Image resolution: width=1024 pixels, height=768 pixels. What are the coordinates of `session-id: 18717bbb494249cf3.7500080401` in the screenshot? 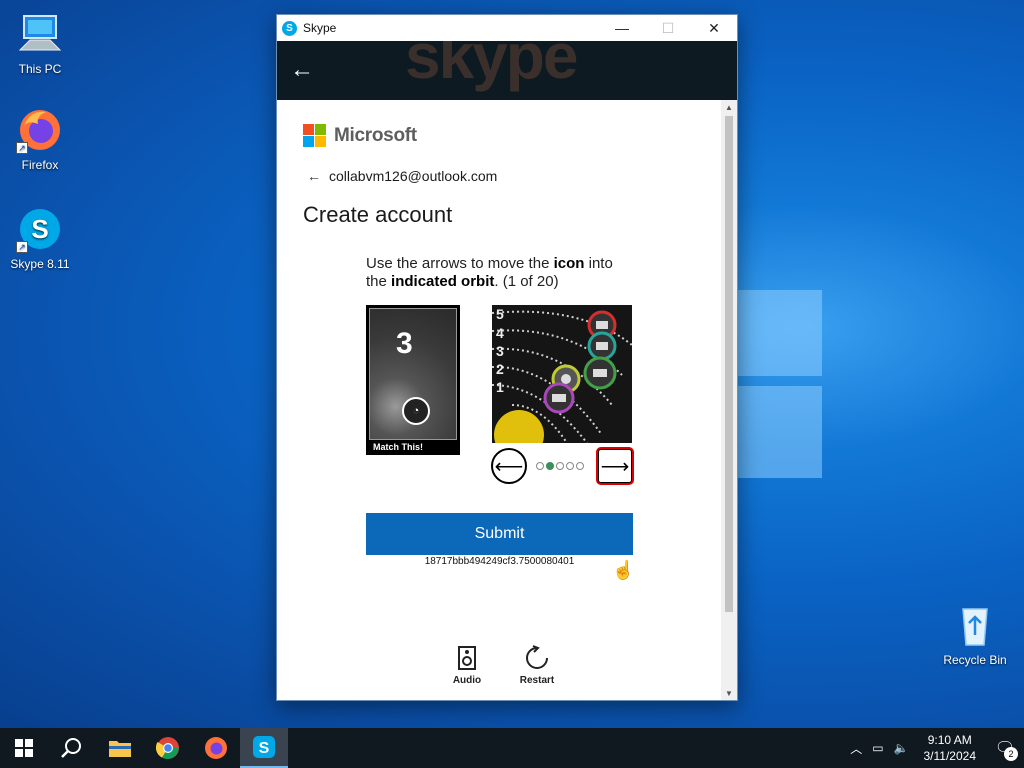 It's located at (499, 561).